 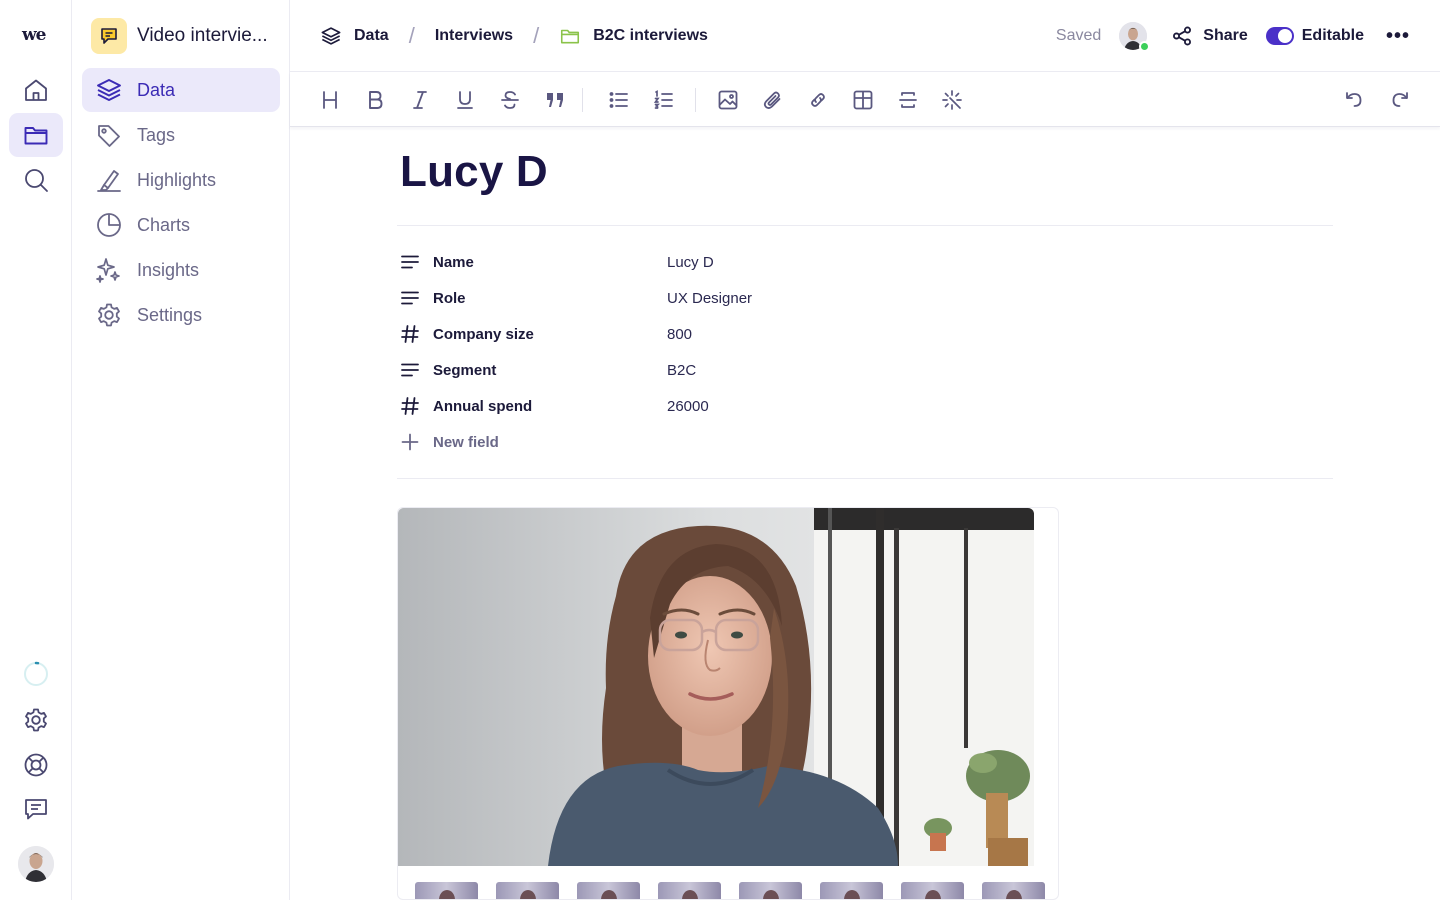 I want to click on home-icon, so click(x=36, y=90).